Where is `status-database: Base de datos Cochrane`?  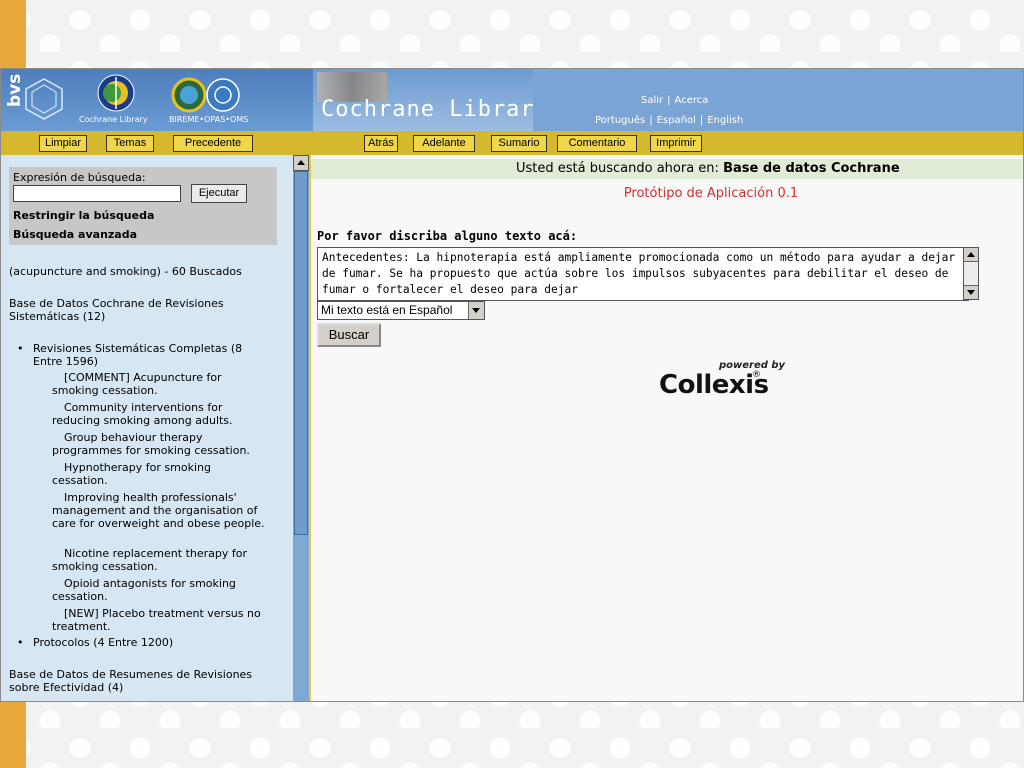
status-database: Base de datos Cochrane is located at coordinates (811, 168).